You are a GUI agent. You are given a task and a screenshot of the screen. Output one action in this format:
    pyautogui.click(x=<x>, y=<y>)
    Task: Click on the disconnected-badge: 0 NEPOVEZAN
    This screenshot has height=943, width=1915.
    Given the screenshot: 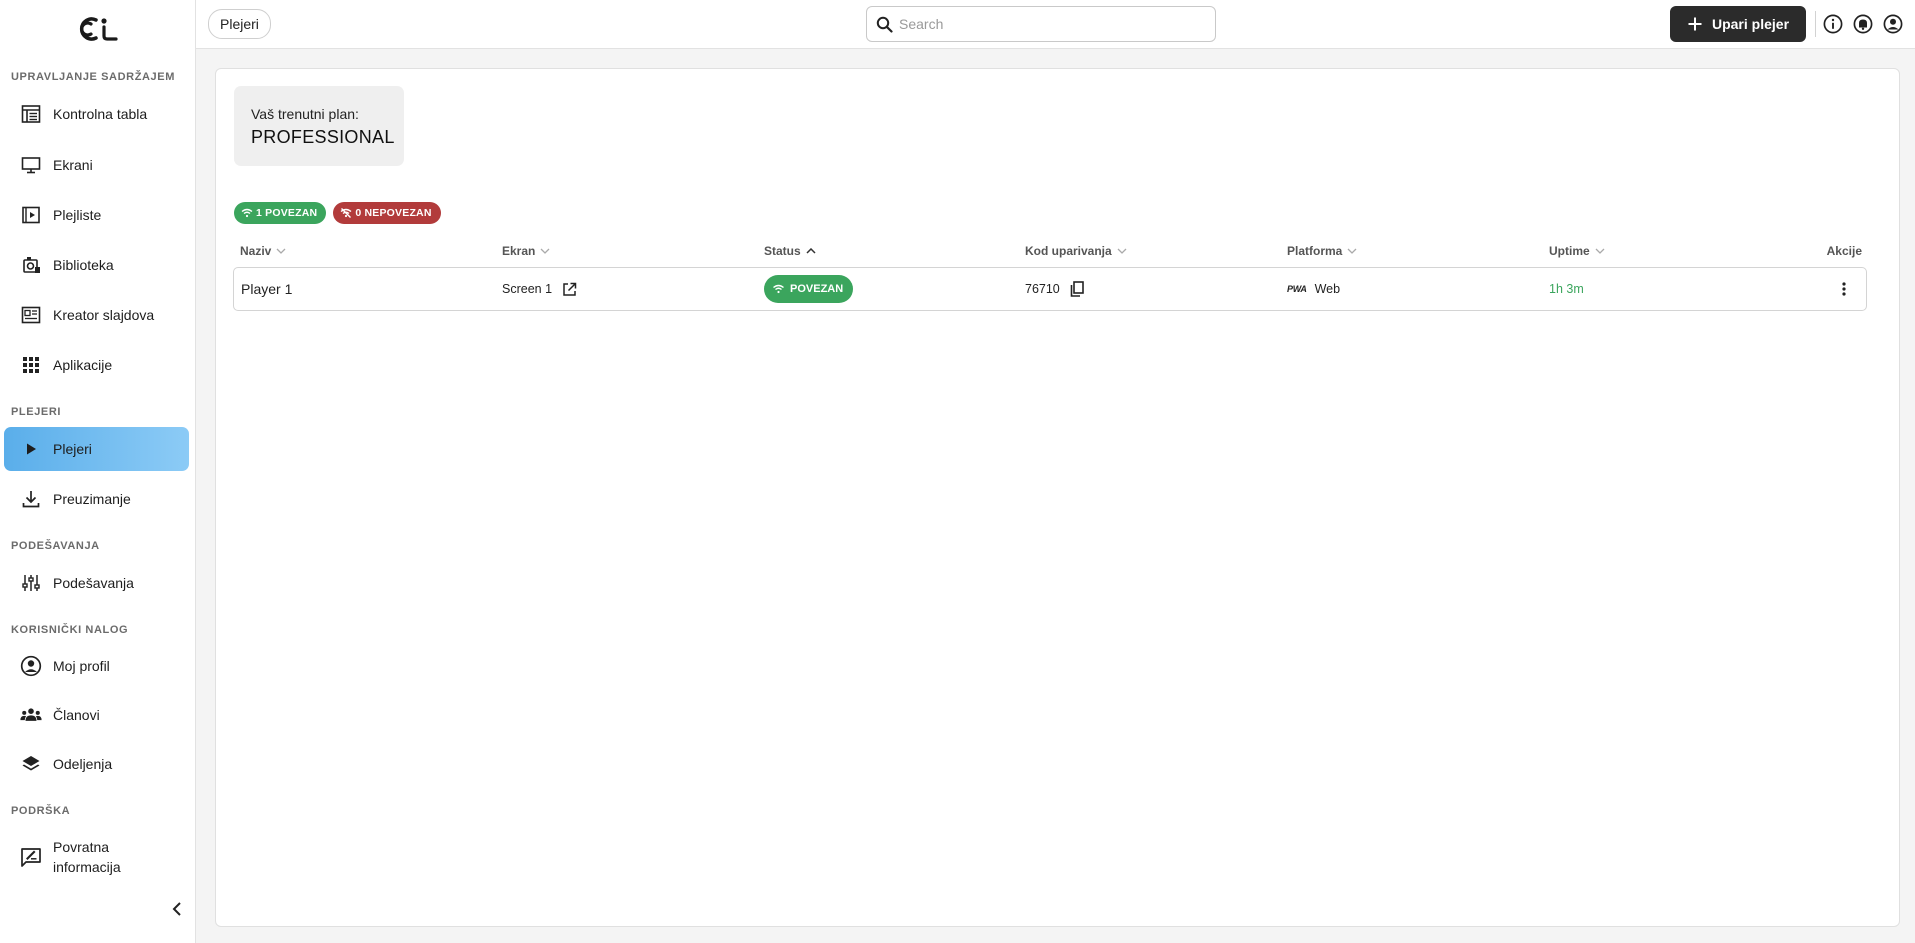 What is the action you would take?
    pyautogui.click(x=387, y=213)
    